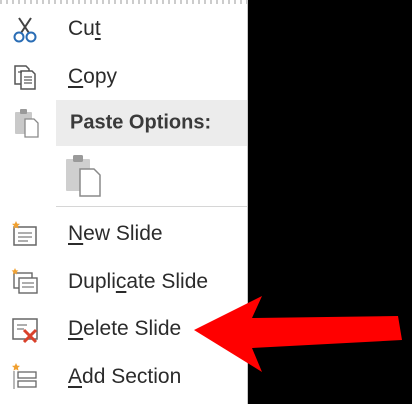 This screenshot has width=412, height=404. Describe the element at coordinates (138, 281) in the screenshot. I see `duplicate-slide-label: Duplicate Slide` at that location.